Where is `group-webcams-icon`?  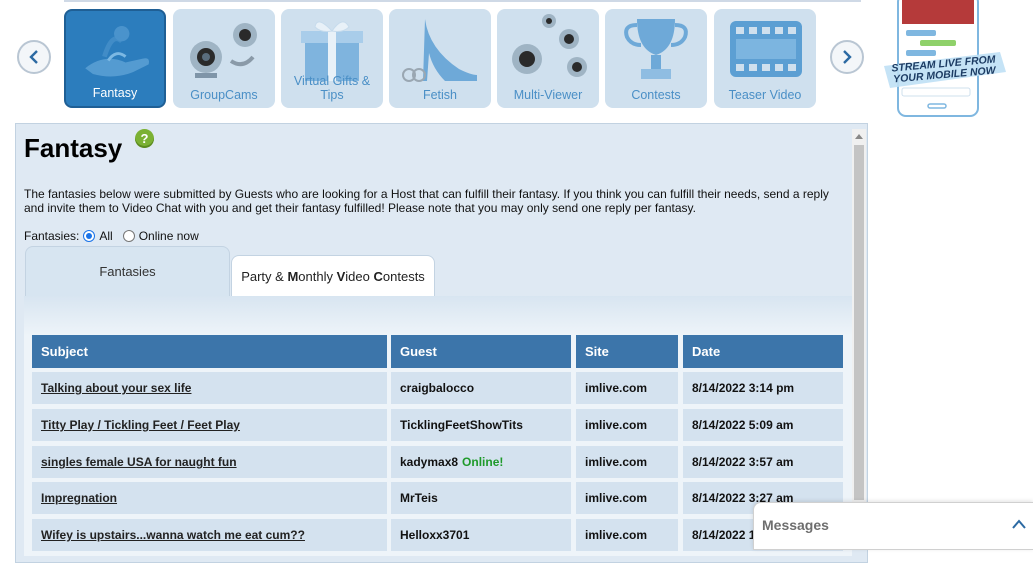
group-webcams-icon is located at coordinates (224, 47).